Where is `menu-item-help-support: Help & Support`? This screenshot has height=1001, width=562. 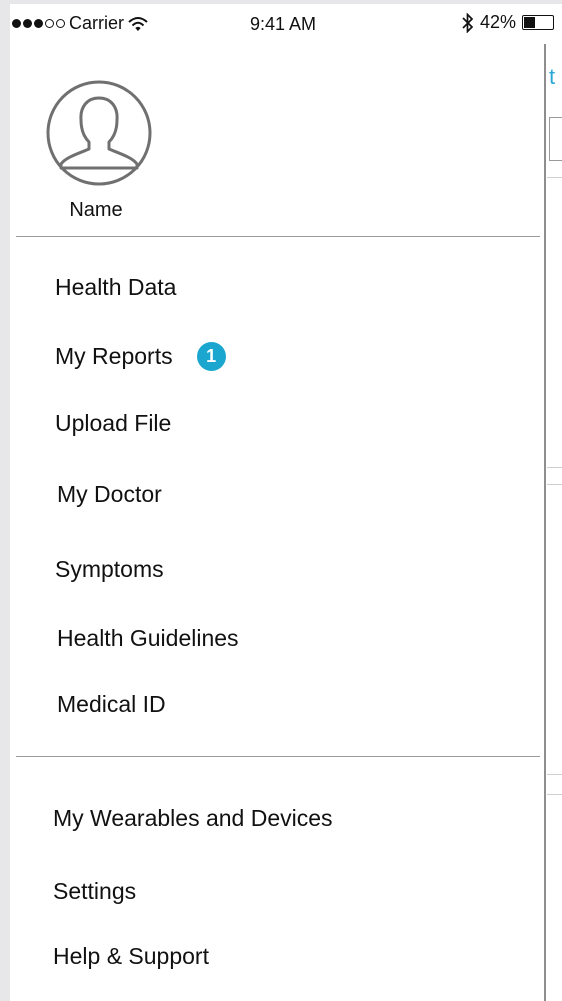 menu-item-help-support: Help & Support is located at coordinates (131, 956).